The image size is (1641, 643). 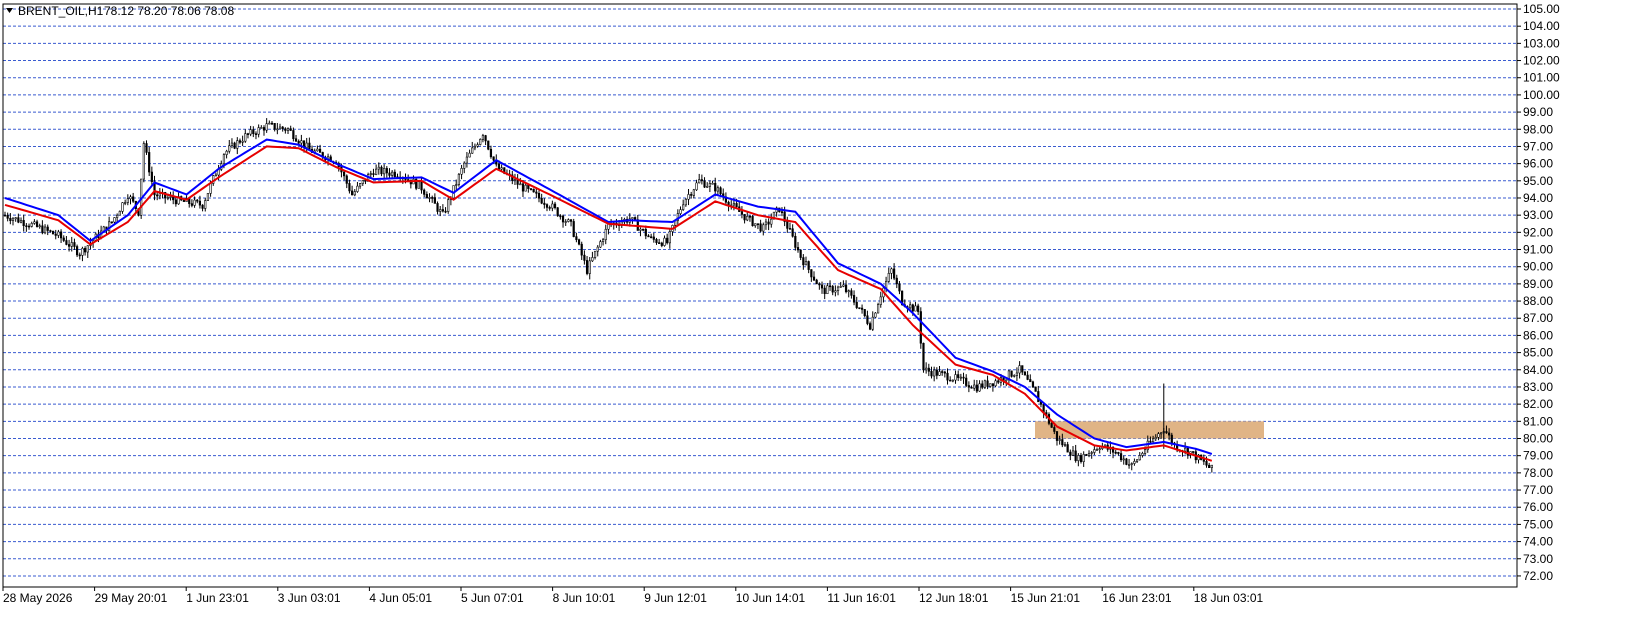 What do you see at coordinates (400, 598) in the screenshot?
I see `time-label: 4 Jun 05:01` at bounding box center [400, 598].